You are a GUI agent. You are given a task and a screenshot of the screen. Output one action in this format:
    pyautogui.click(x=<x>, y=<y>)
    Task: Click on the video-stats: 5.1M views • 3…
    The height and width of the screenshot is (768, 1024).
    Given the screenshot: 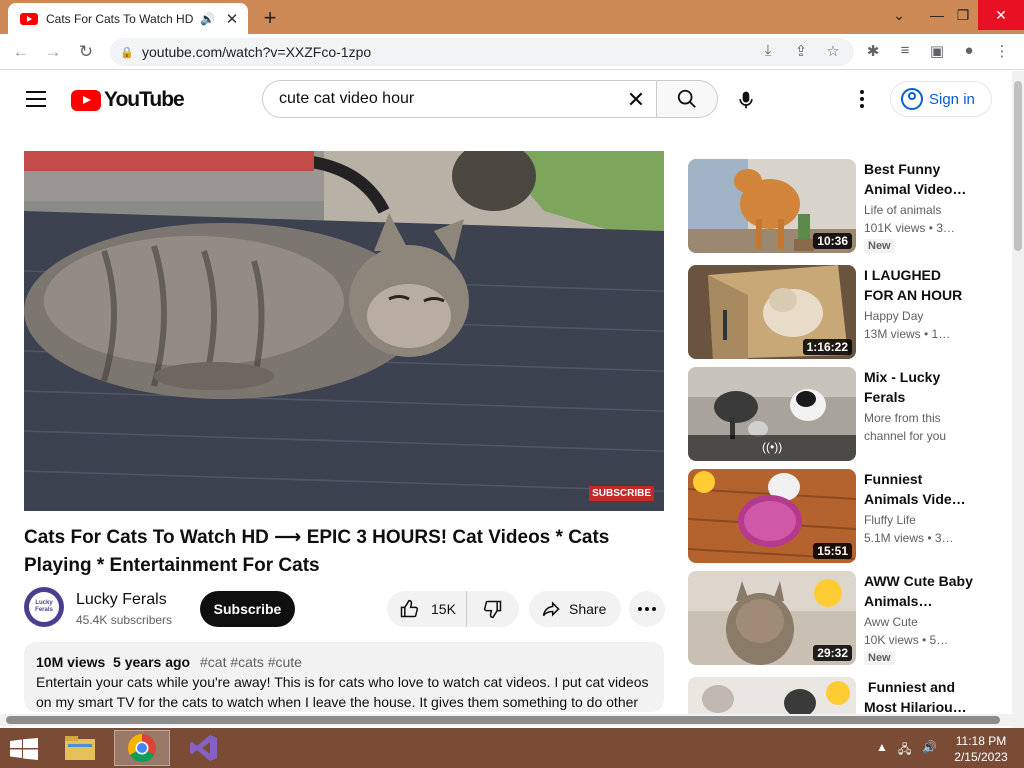 What is the action you would take?
    pyautogui.click(x=909, y=538)
    